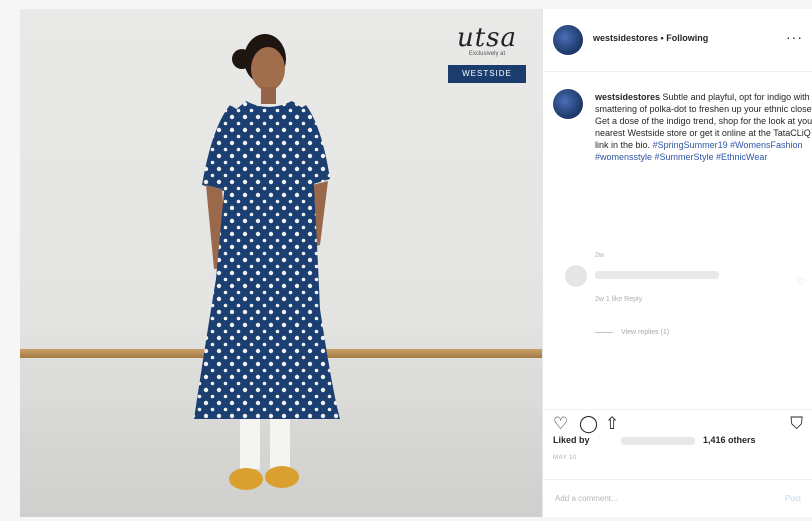 The height and width of the screenshot is (521, 812). Describe the element at coordinates (487, 38) in the screenshot. I see `brand-script-text: utsa` at that location.